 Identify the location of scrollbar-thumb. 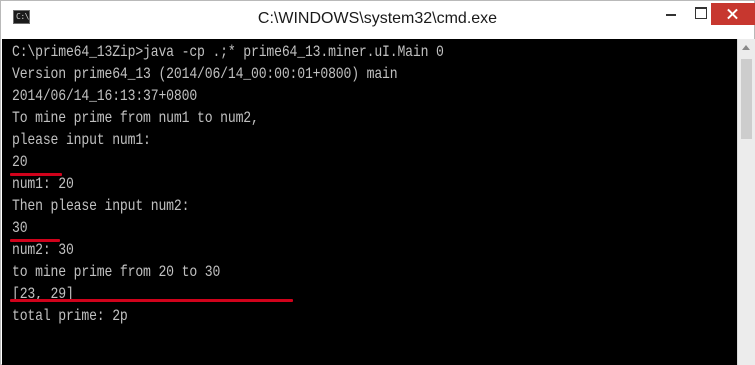
(746, 99).